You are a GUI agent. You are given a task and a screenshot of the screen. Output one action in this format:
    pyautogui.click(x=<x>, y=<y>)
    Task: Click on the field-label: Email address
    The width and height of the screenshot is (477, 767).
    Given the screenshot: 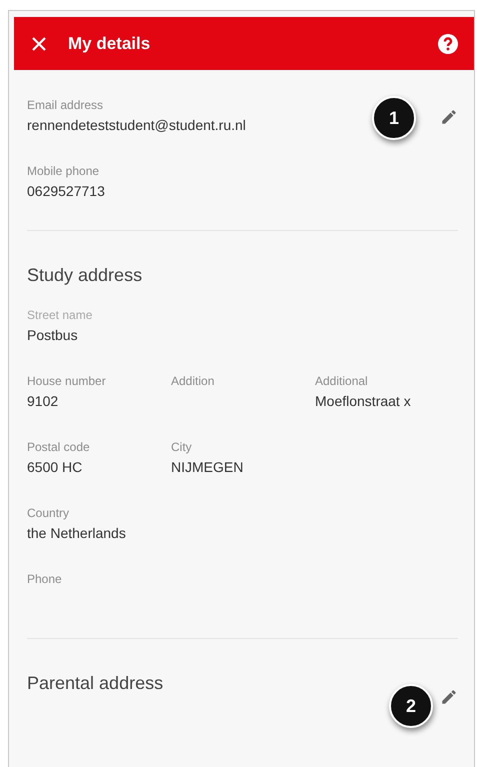 What is the action you would take?
    pyautogui.click(x=65, y=105)
    